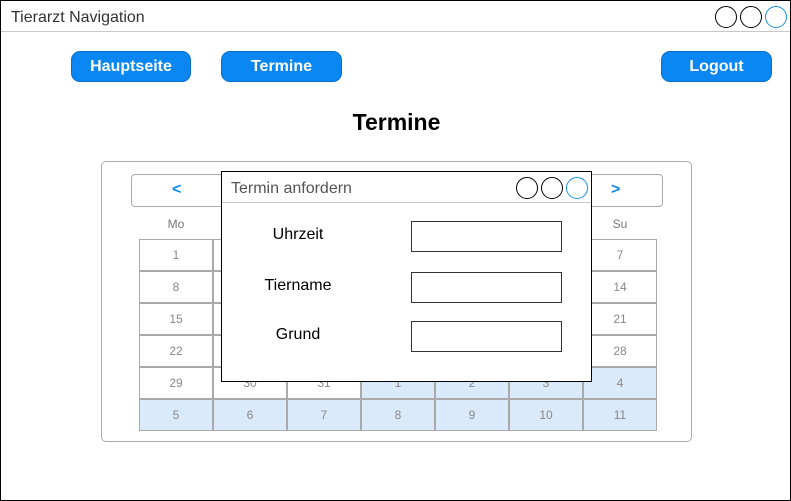  Describe the element at coordinates (620, 415) in the screenshot. I see `calendar-day: 11` at that location.